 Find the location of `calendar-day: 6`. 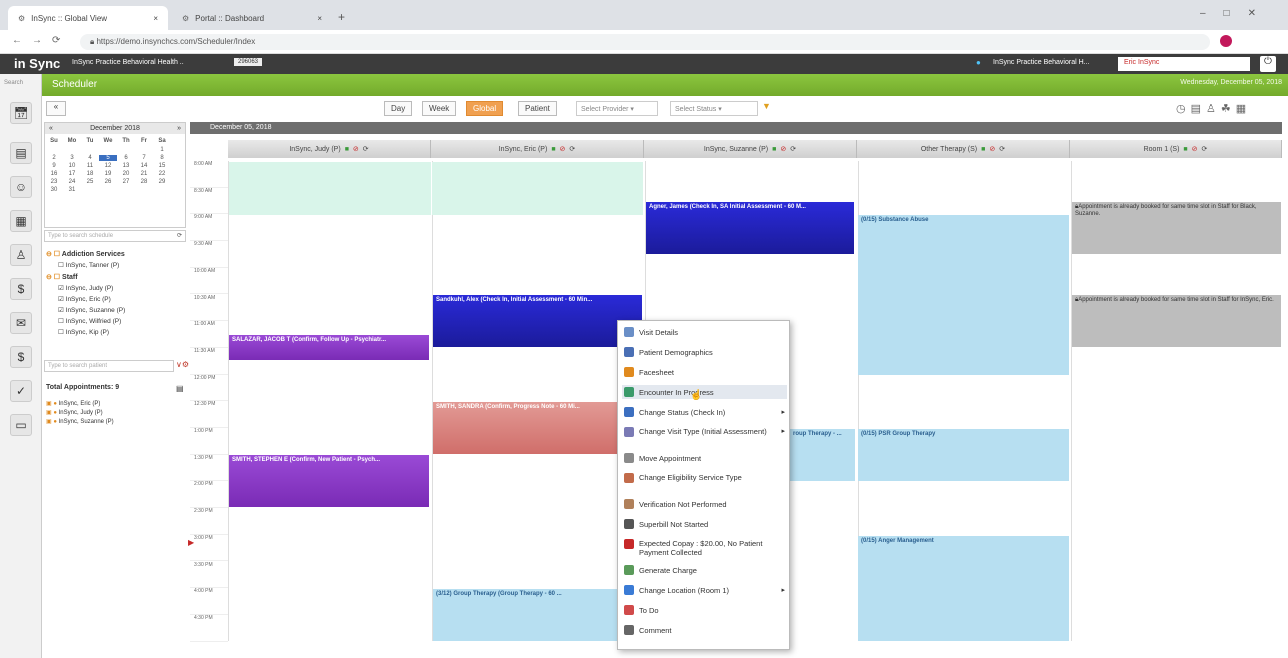

calendar-day: 6 is located at coordinates (126, 158).